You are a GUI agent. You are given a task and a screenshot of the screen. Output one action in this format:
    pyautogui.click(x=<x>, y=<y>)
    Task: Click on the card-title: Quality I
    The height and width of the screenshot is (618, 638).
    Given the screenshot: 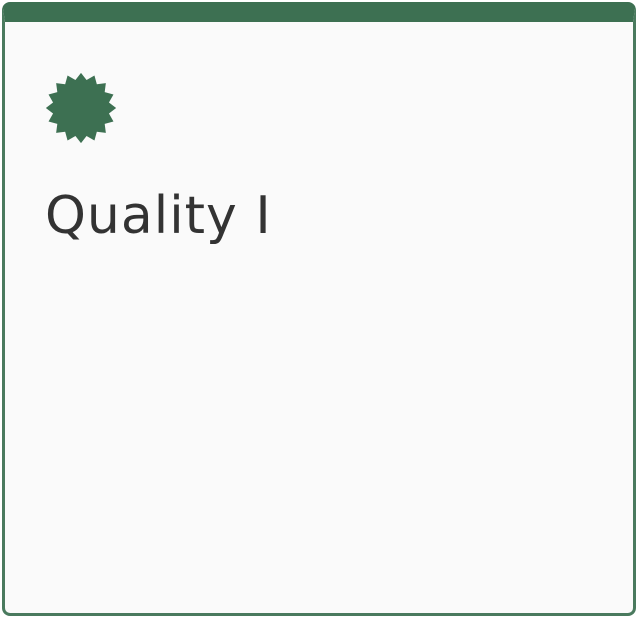 What is the action you would take?
    pyautogui.click(x=158, y=216)
    